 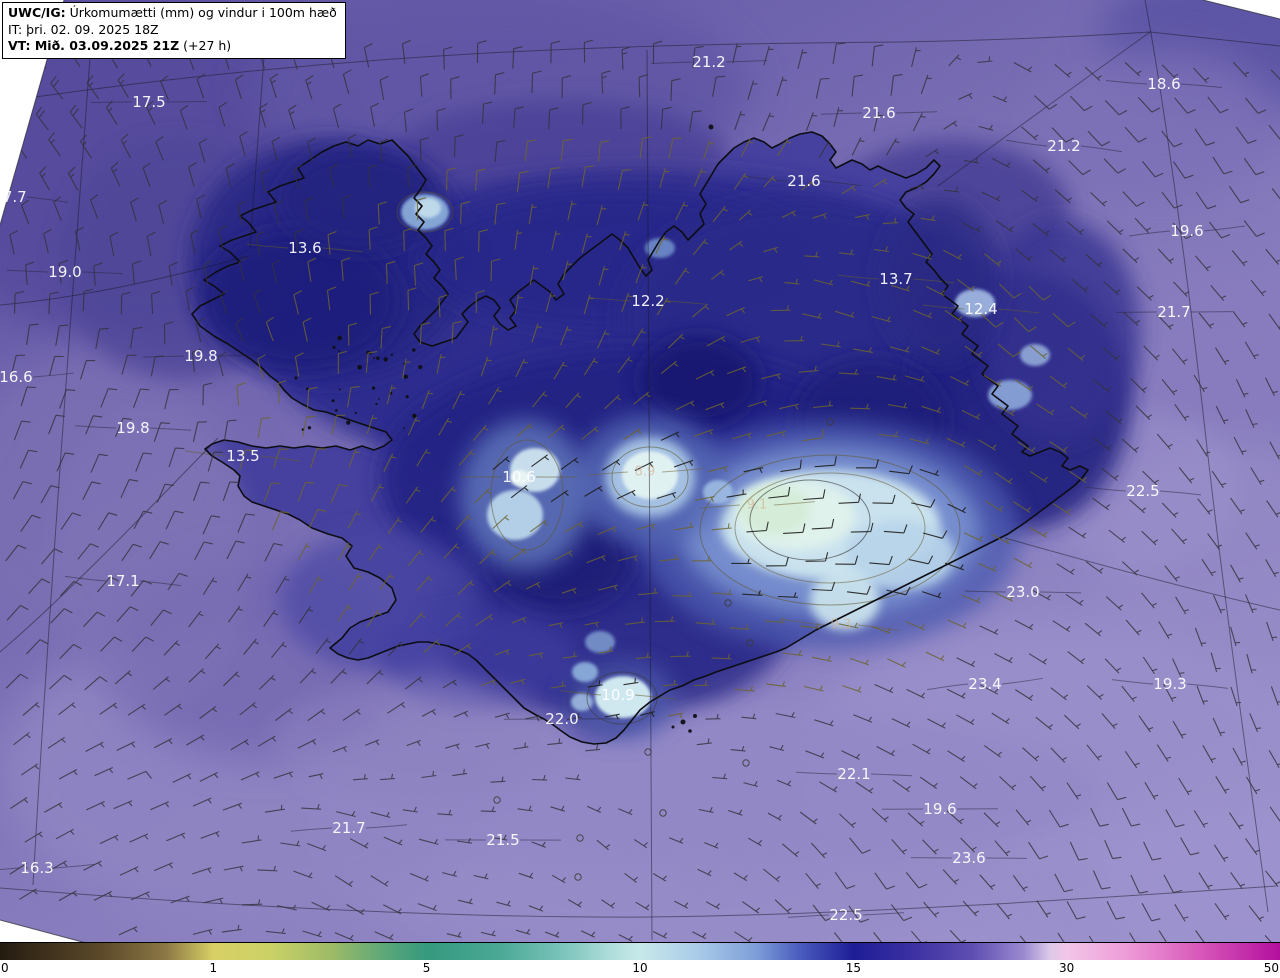 I want to click on colorbar-tick-label: 50, so click(x=1271, y=968).